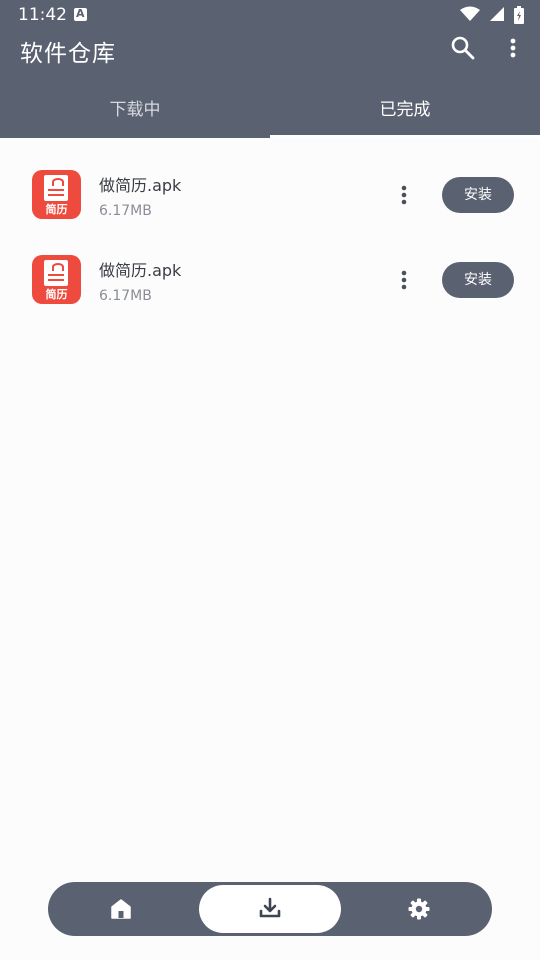  I want to click on download-icon, so click(270, 907).